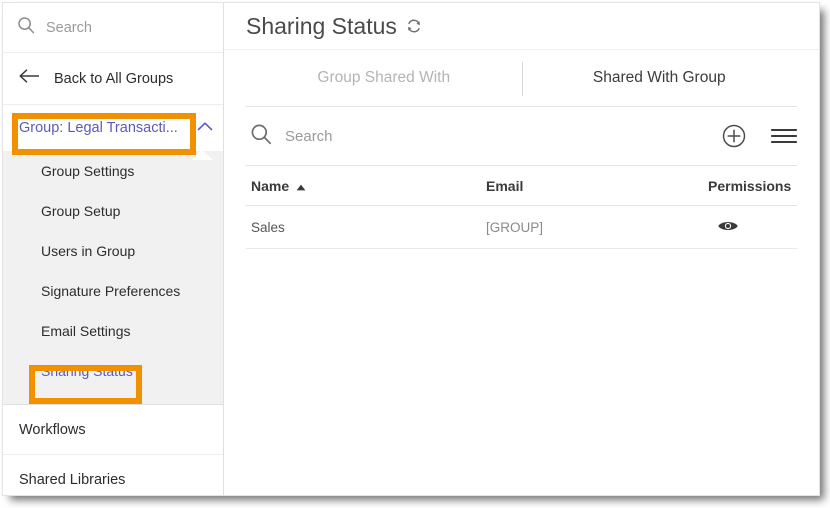 The height and width of the screenshot is (508, 830). I want to click on chevron-up-icon, so click(205, 128).